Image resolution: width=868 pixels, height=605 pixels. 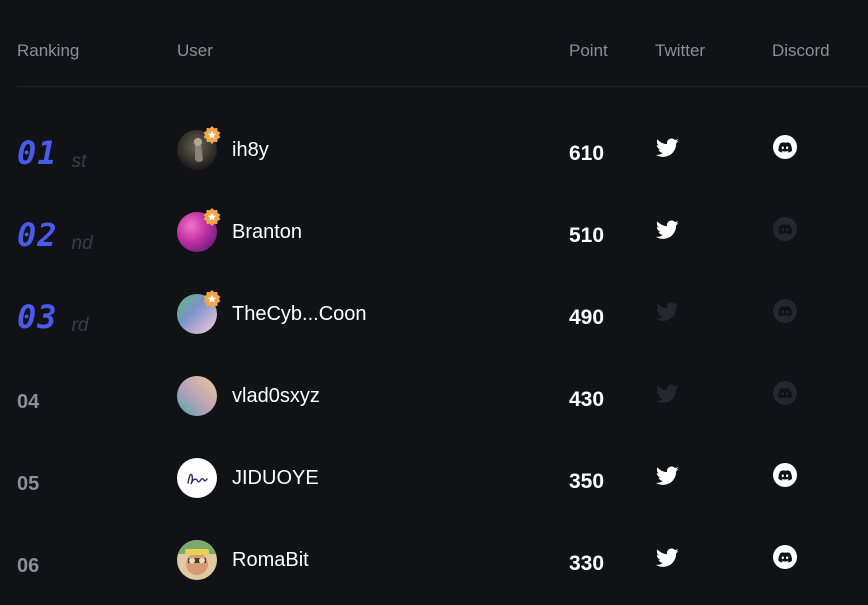 I want to click on rank-cell: 04, so click(x=28, y=396).